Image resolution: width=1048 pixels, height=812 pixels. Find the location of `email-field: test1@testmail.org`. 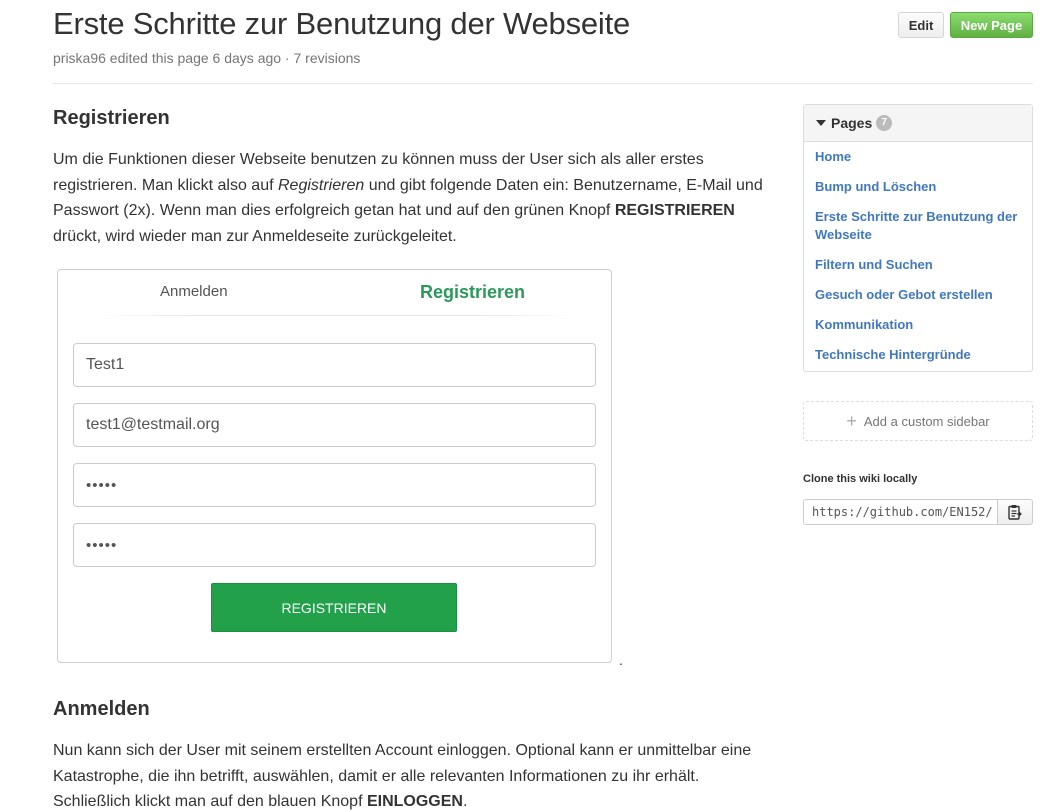

email-field: test1@testmail.org is located at coordinates (334, 425).